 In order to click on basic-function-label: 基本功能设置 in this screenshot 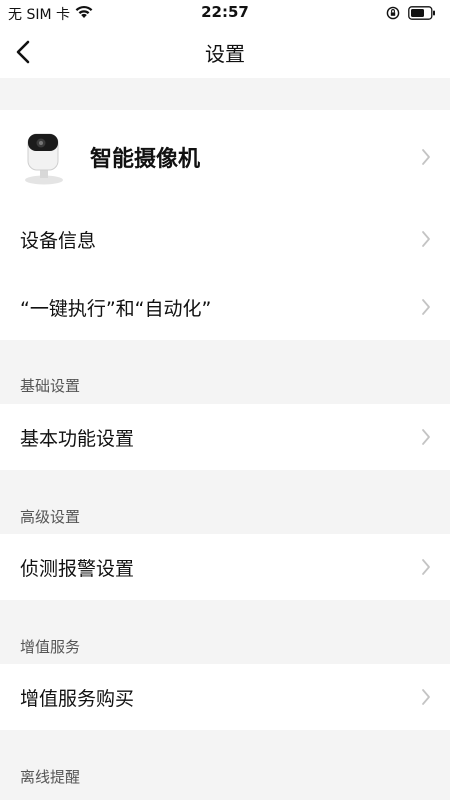, I will do `click(77, 438)`.